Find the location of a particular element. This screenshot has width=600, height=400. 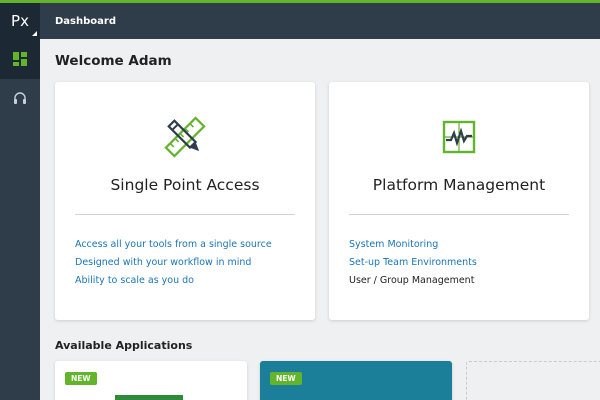

top-bar: Dashboard is located at coordinates (320, 21).